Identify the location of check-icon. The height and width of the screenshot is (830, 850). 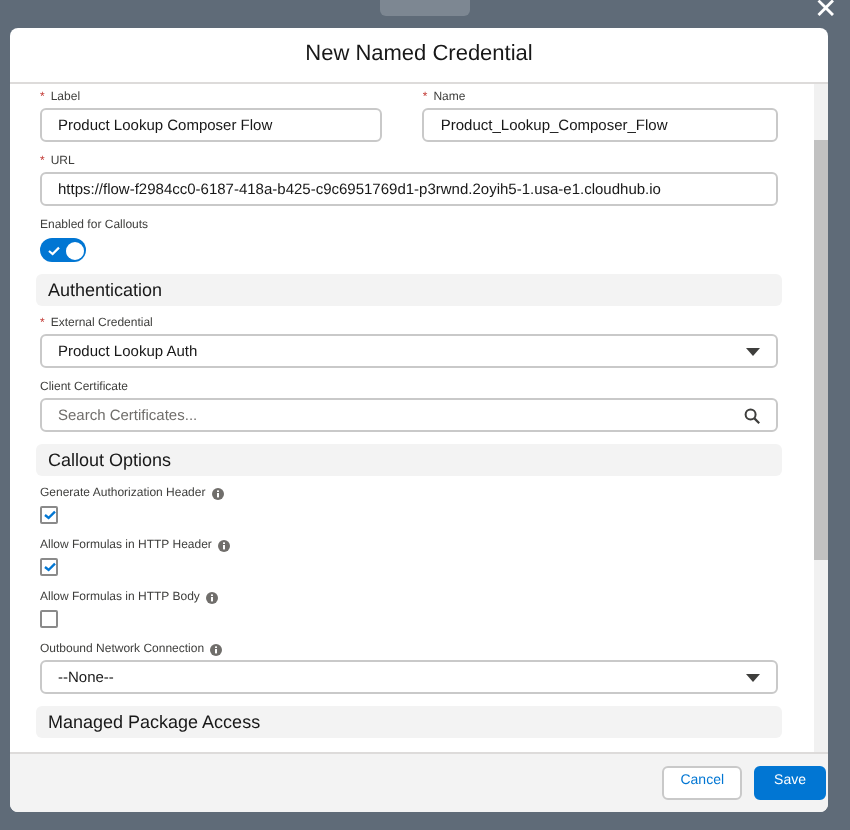
(54, 250).